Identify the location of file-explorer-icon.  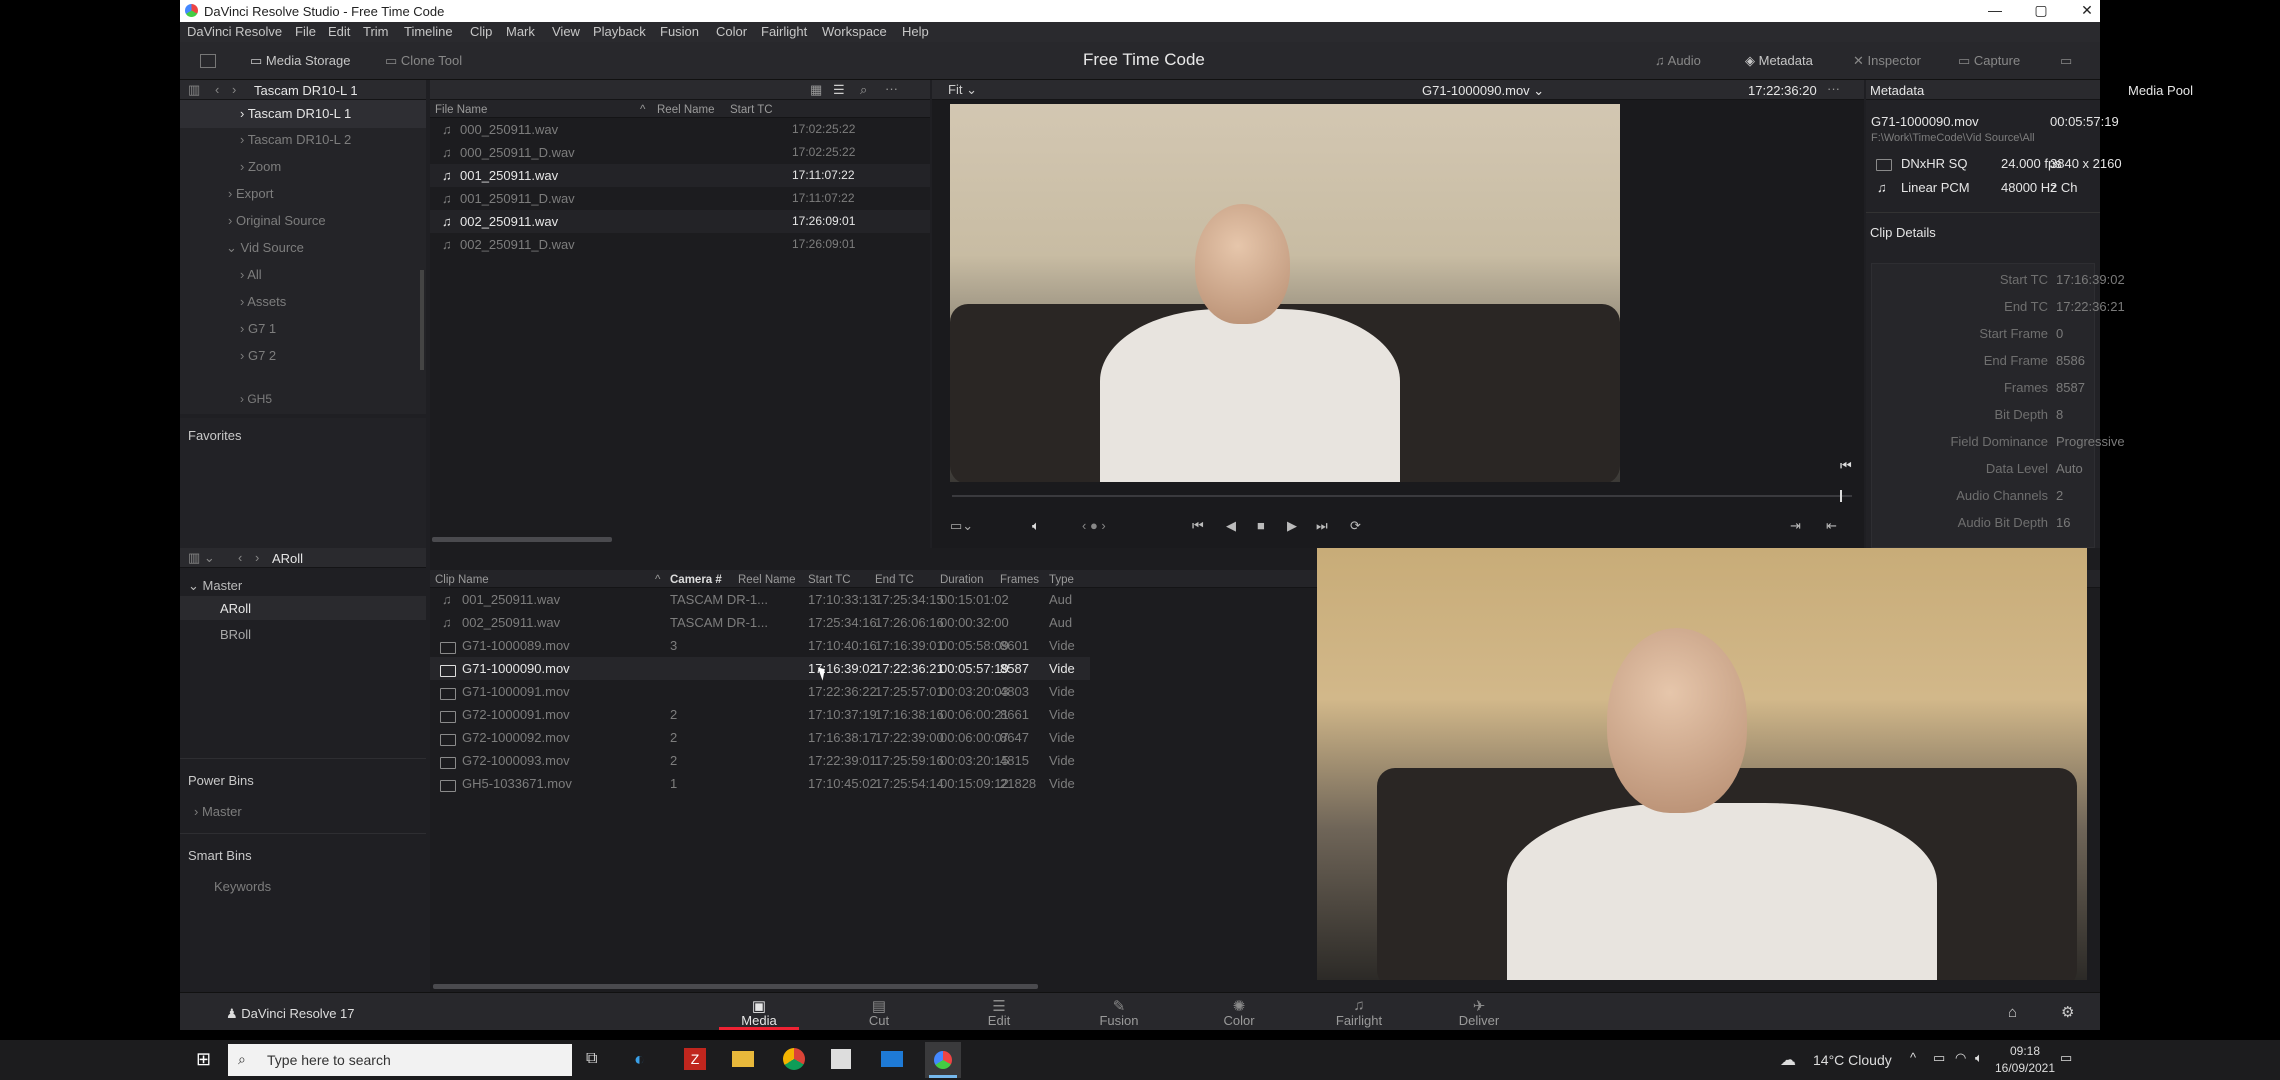
(743, 1059).